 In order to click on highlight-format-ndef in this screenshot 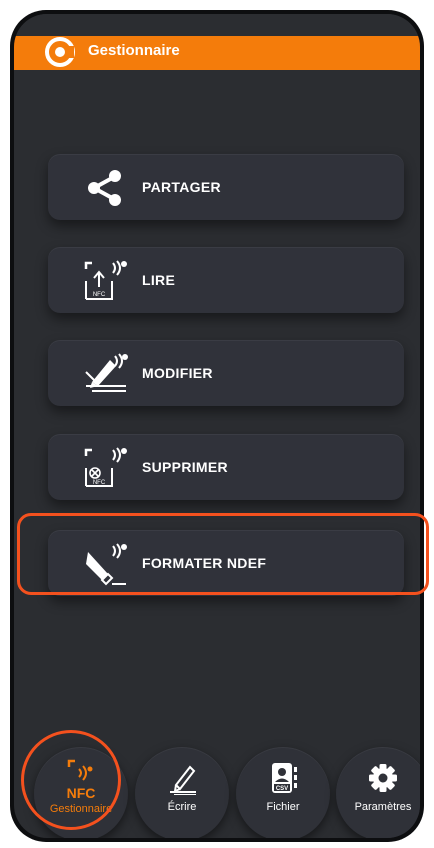, I will do `click(223, 554)`.